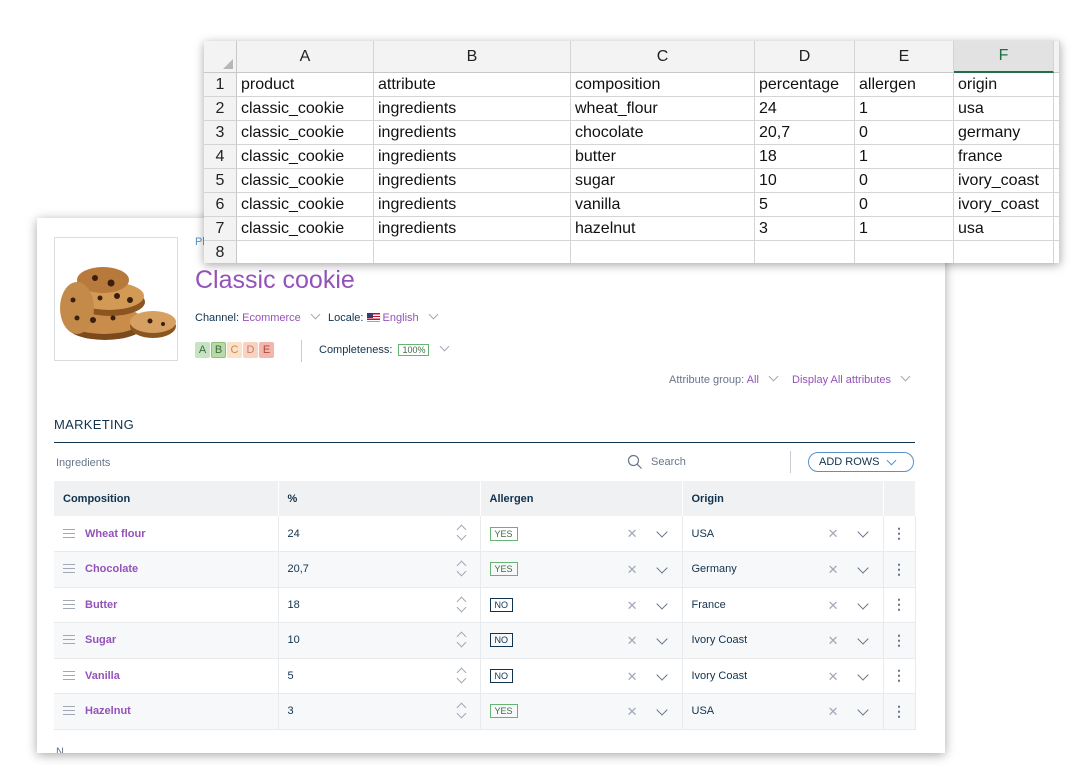 The image size is (1080, 765). I want to click on search-box: Search, so click(656, 462).